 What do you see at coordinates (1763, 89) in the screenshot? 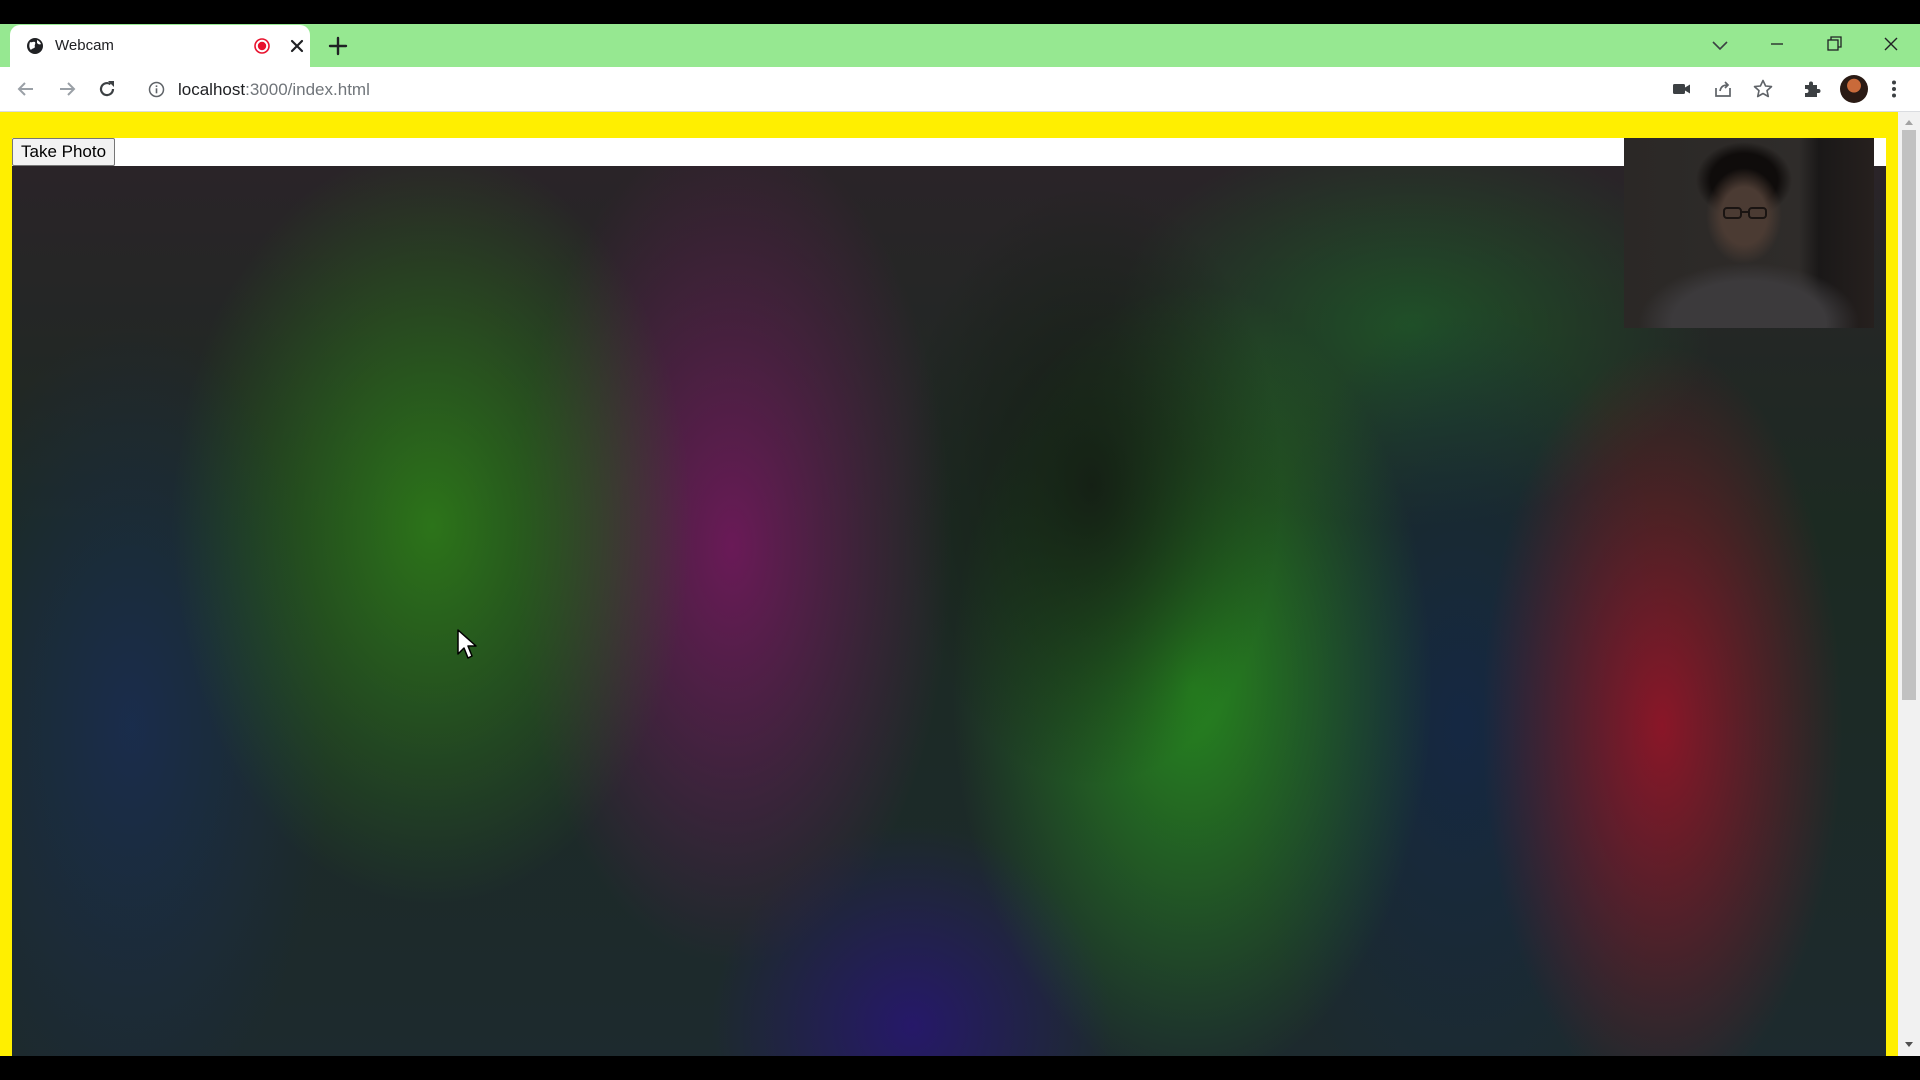
I see `star-icon` at bounding box center [1763, 89].